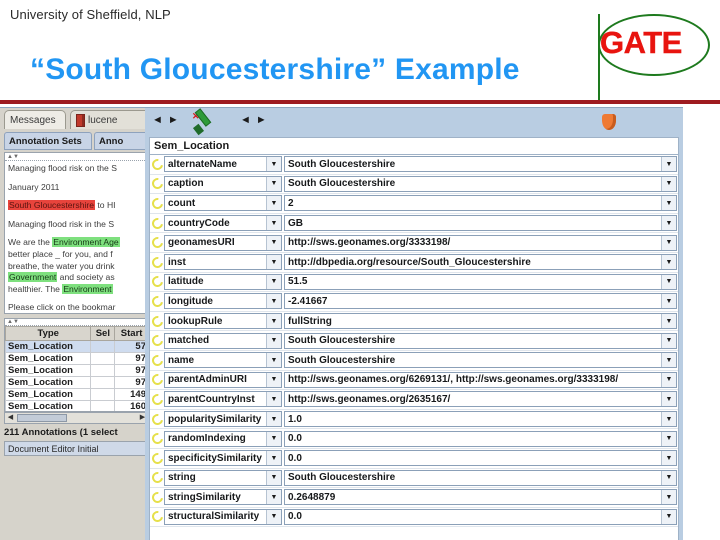  What do you see at coordinates (480, 399) in the screenshot?
I see `property-value-combobox: http://sws.geonames.org/2635167/ ▼` at bounding box center [480, 399].